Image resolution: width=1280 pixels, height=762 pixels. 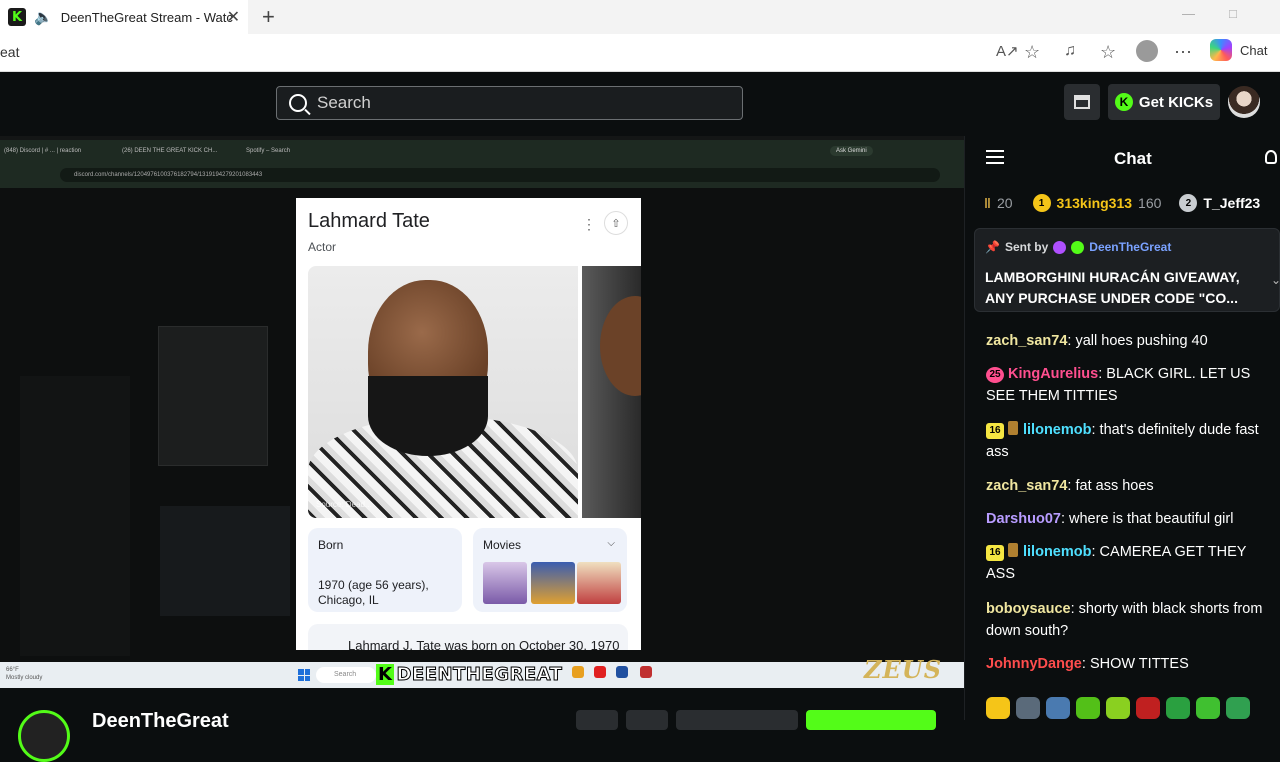 What do you see at coordinates (1070, 51) in the screenshot?
I see `music-icon: ♫` at bounding box center [1070, 51].